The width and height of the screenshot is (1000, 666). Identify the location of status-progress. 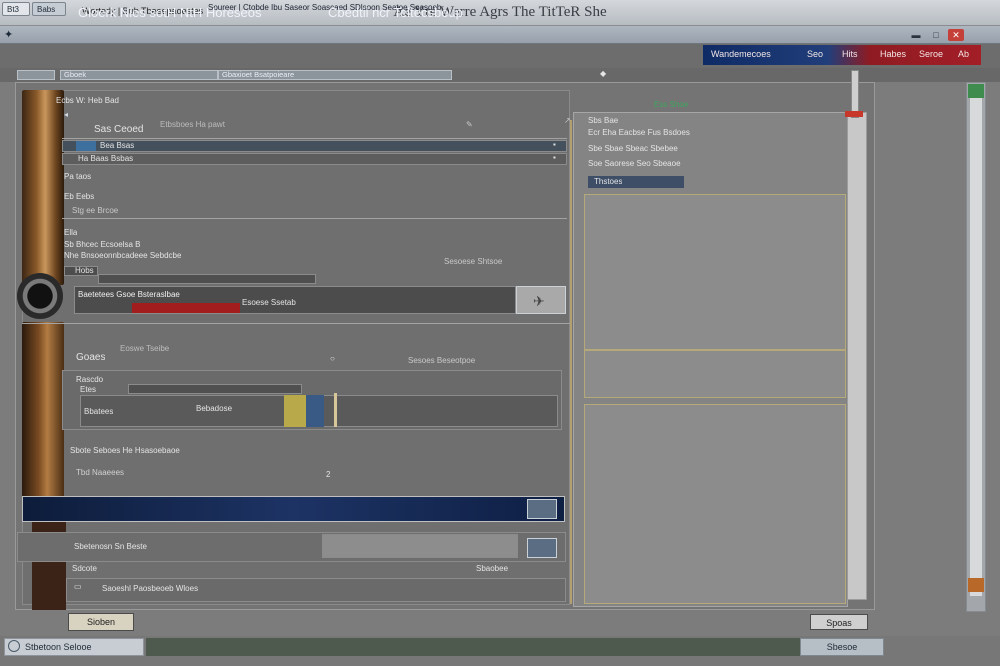
(473, 647).